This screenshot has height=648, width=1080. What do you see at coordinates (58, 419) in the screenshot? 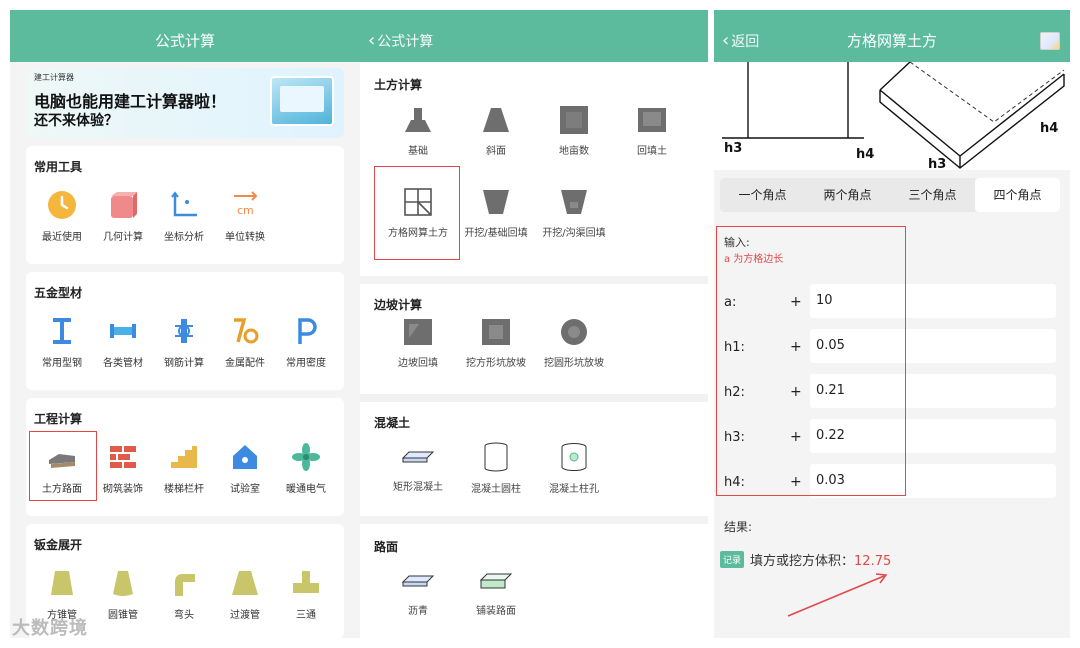
I see `section-title: 工程计算` at bounding box center [58, 419].